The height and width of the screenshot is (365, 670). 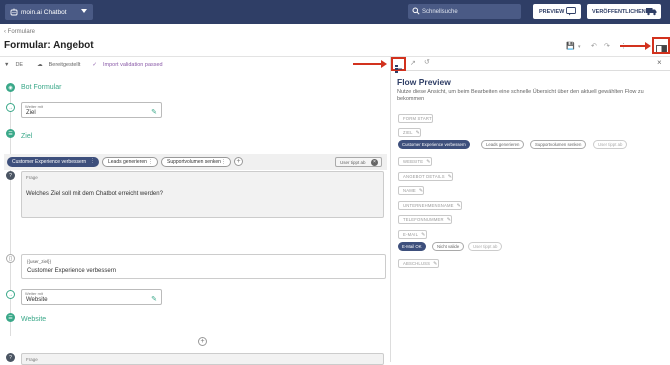 What do you see at coordinates (19, 65) in the screenshot?
I see `language-badge: DE` at bounding box center [19, 65].